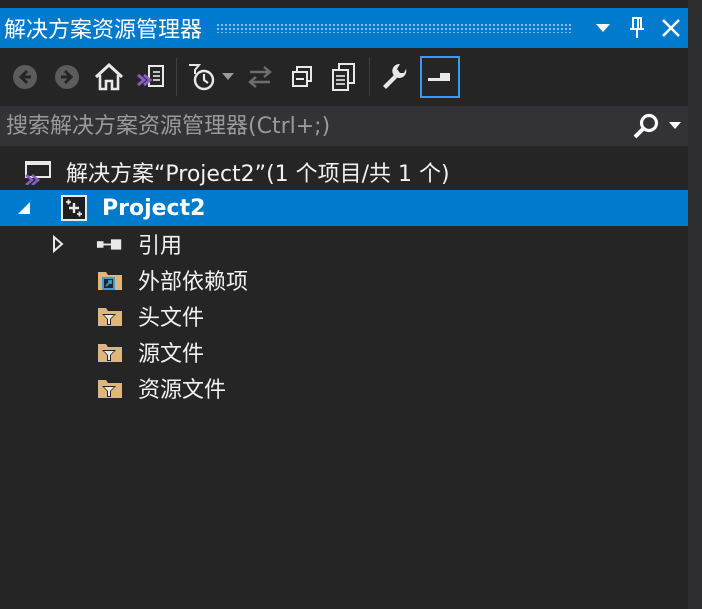 The image size is (702, 609). I want to click on show-all-files-button, so click(344, 77).